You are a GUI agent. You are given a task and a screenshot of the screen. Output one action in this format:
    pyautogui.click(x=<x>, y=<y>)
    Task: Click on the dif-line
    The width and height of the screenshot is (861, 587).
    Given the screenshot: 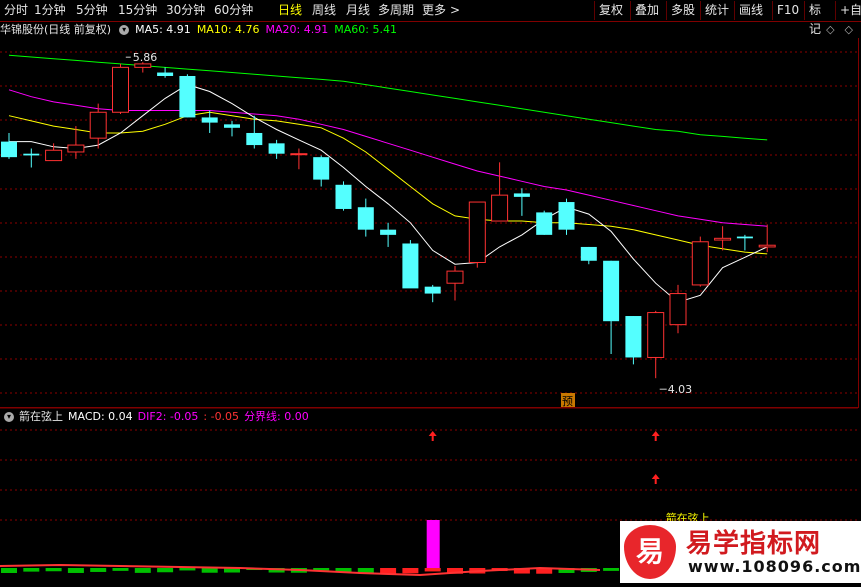 What is the action you would take?
    pyautogui.click(x=300, y=570)
    